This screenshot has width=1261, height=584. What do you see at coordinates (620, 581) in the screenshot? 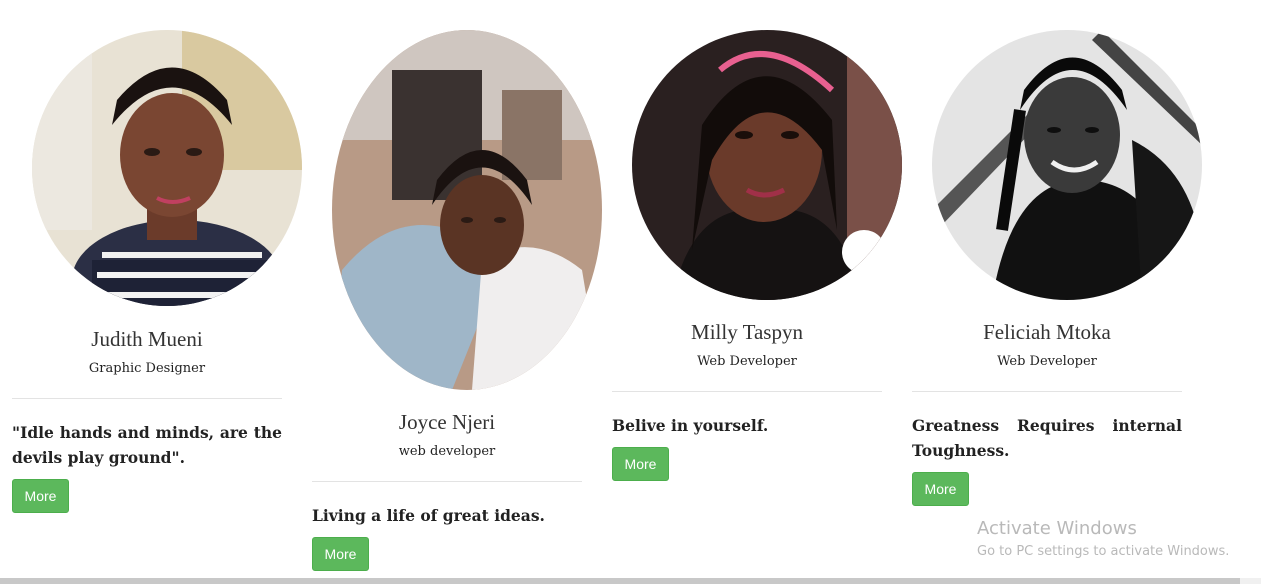
I see `horizontal-scrollbar` at bounding box center [620, 581].